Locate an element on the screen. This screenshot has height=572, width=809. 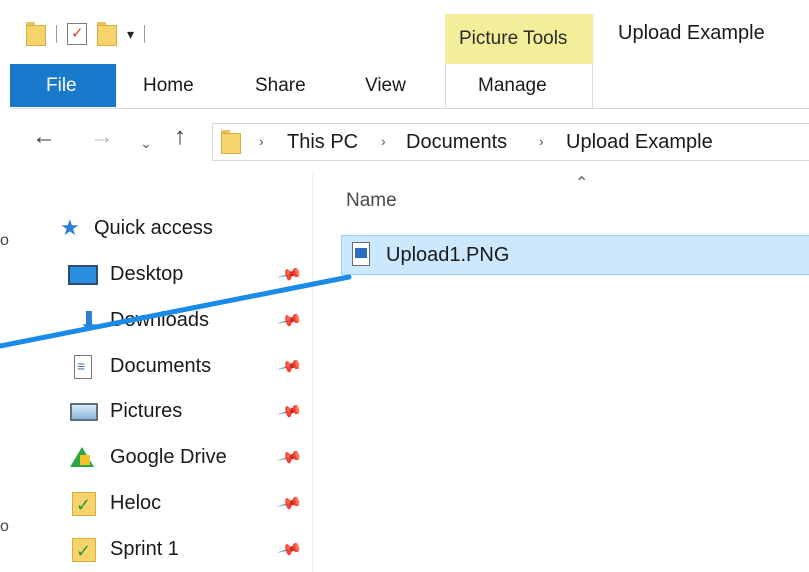
window-title: Upload Example is located at coordinates (691, 33).